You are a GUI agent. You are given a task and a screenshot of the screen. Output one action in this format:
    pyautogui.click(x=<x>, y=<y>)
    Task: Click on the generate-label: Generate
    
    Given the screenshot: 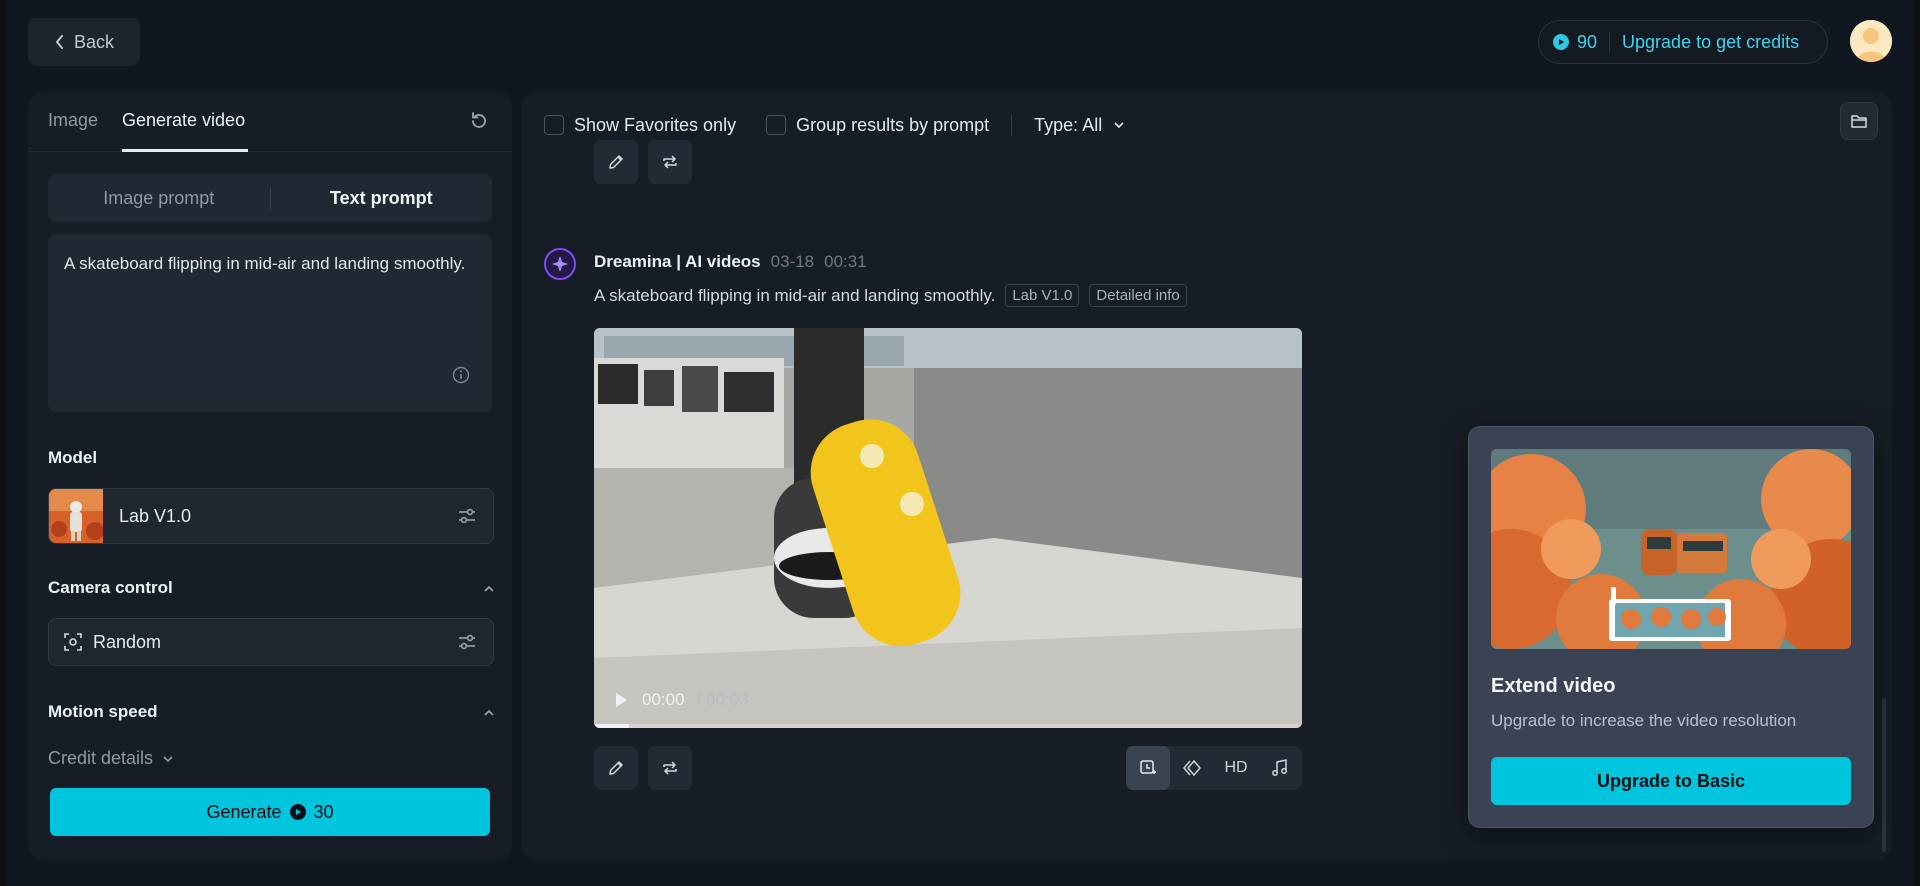 What is the action you would take?
    pyautogui.click(x=244, y=811)
    